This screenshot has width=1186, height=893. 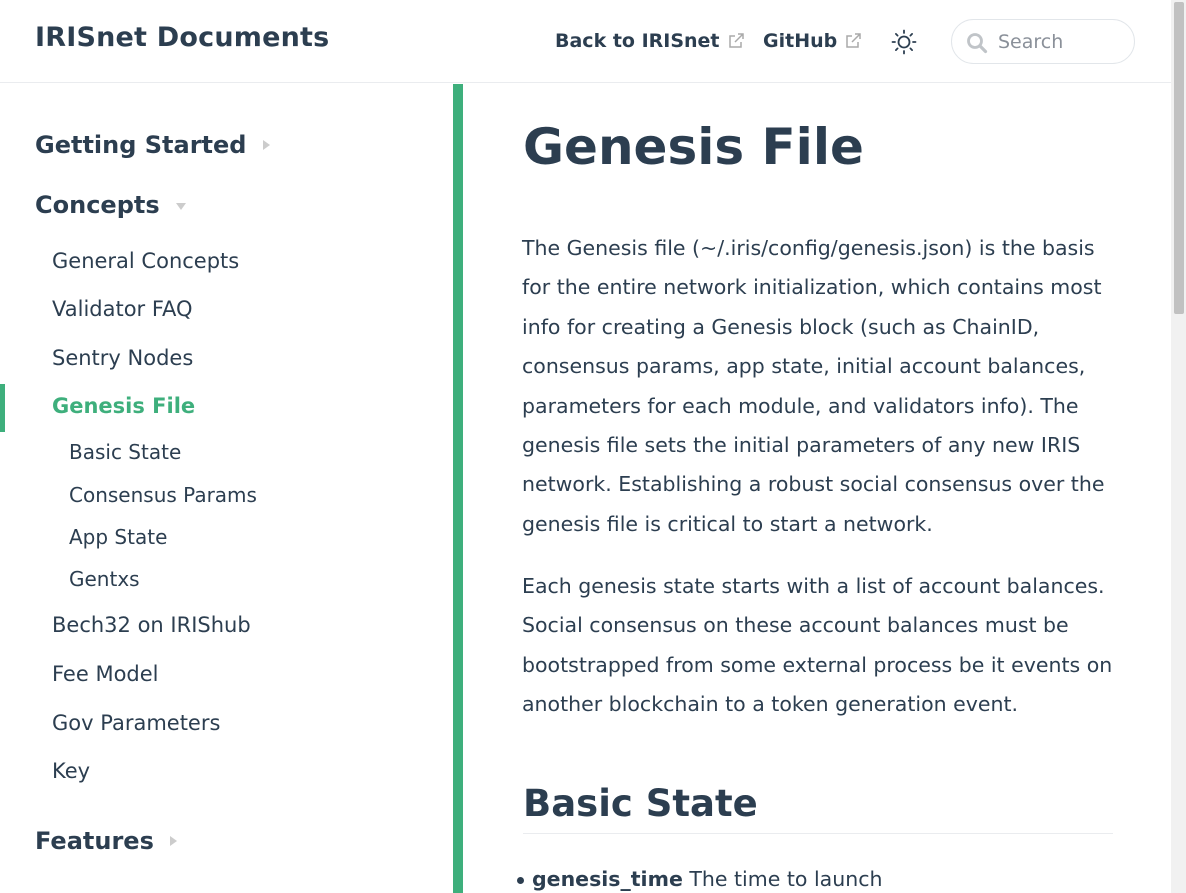 I want to click on sidebar-group-label: Concepts, so click(x=97, y=205).